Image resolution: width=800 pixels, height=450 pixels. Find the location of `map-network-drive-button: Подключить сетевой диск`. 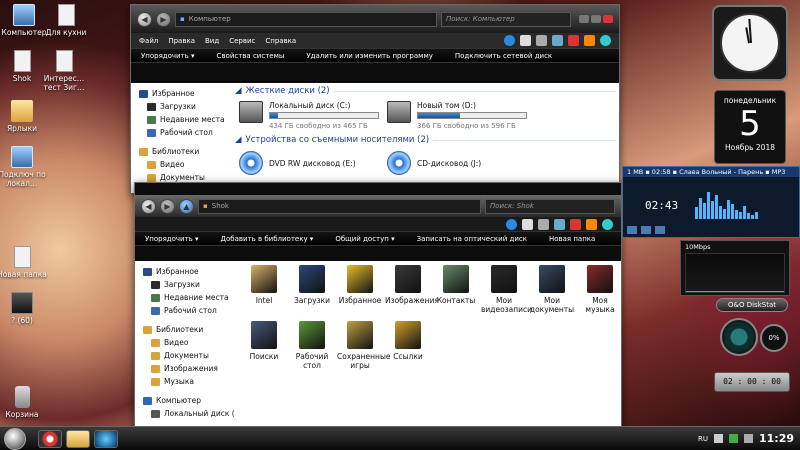

map-network-drive-button: Подключить сетевой диск is located at coordinates (503, 56).